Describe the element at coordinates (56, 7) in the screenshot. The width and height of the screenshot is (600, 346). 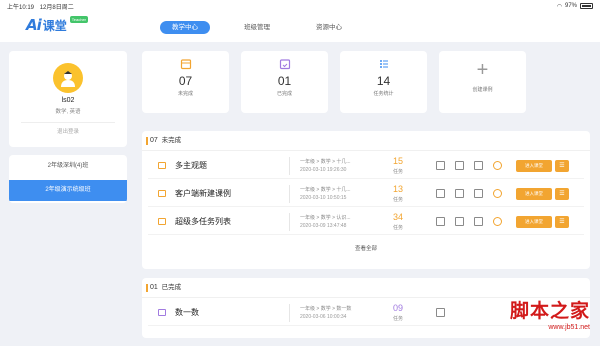
I see `status-date: 12月8日周二` at that location.